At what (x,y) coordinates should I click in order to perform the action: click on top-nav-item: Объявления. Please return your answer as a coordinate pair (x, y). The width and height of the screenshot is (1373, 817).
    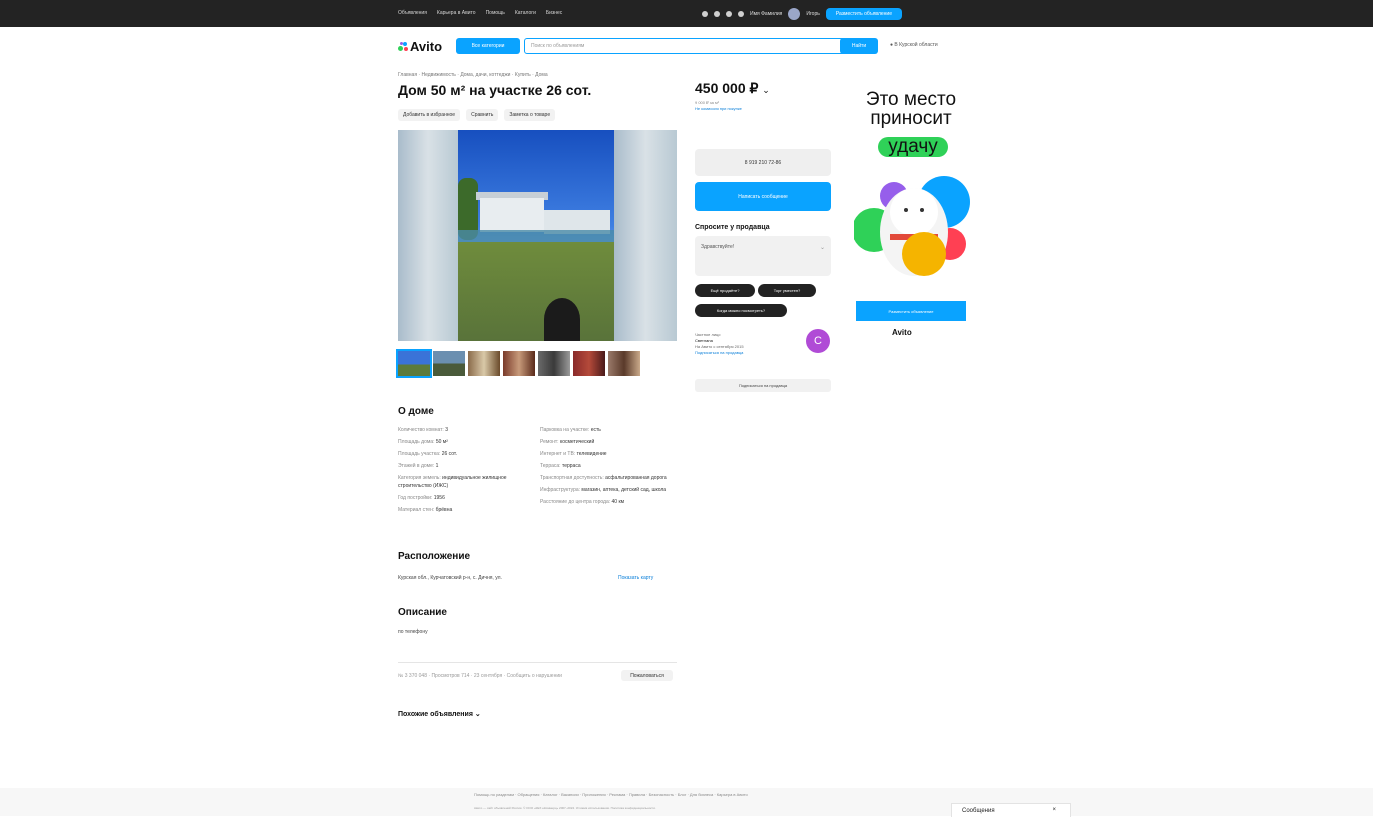
    Looking at the image, I should click on (412, 13).